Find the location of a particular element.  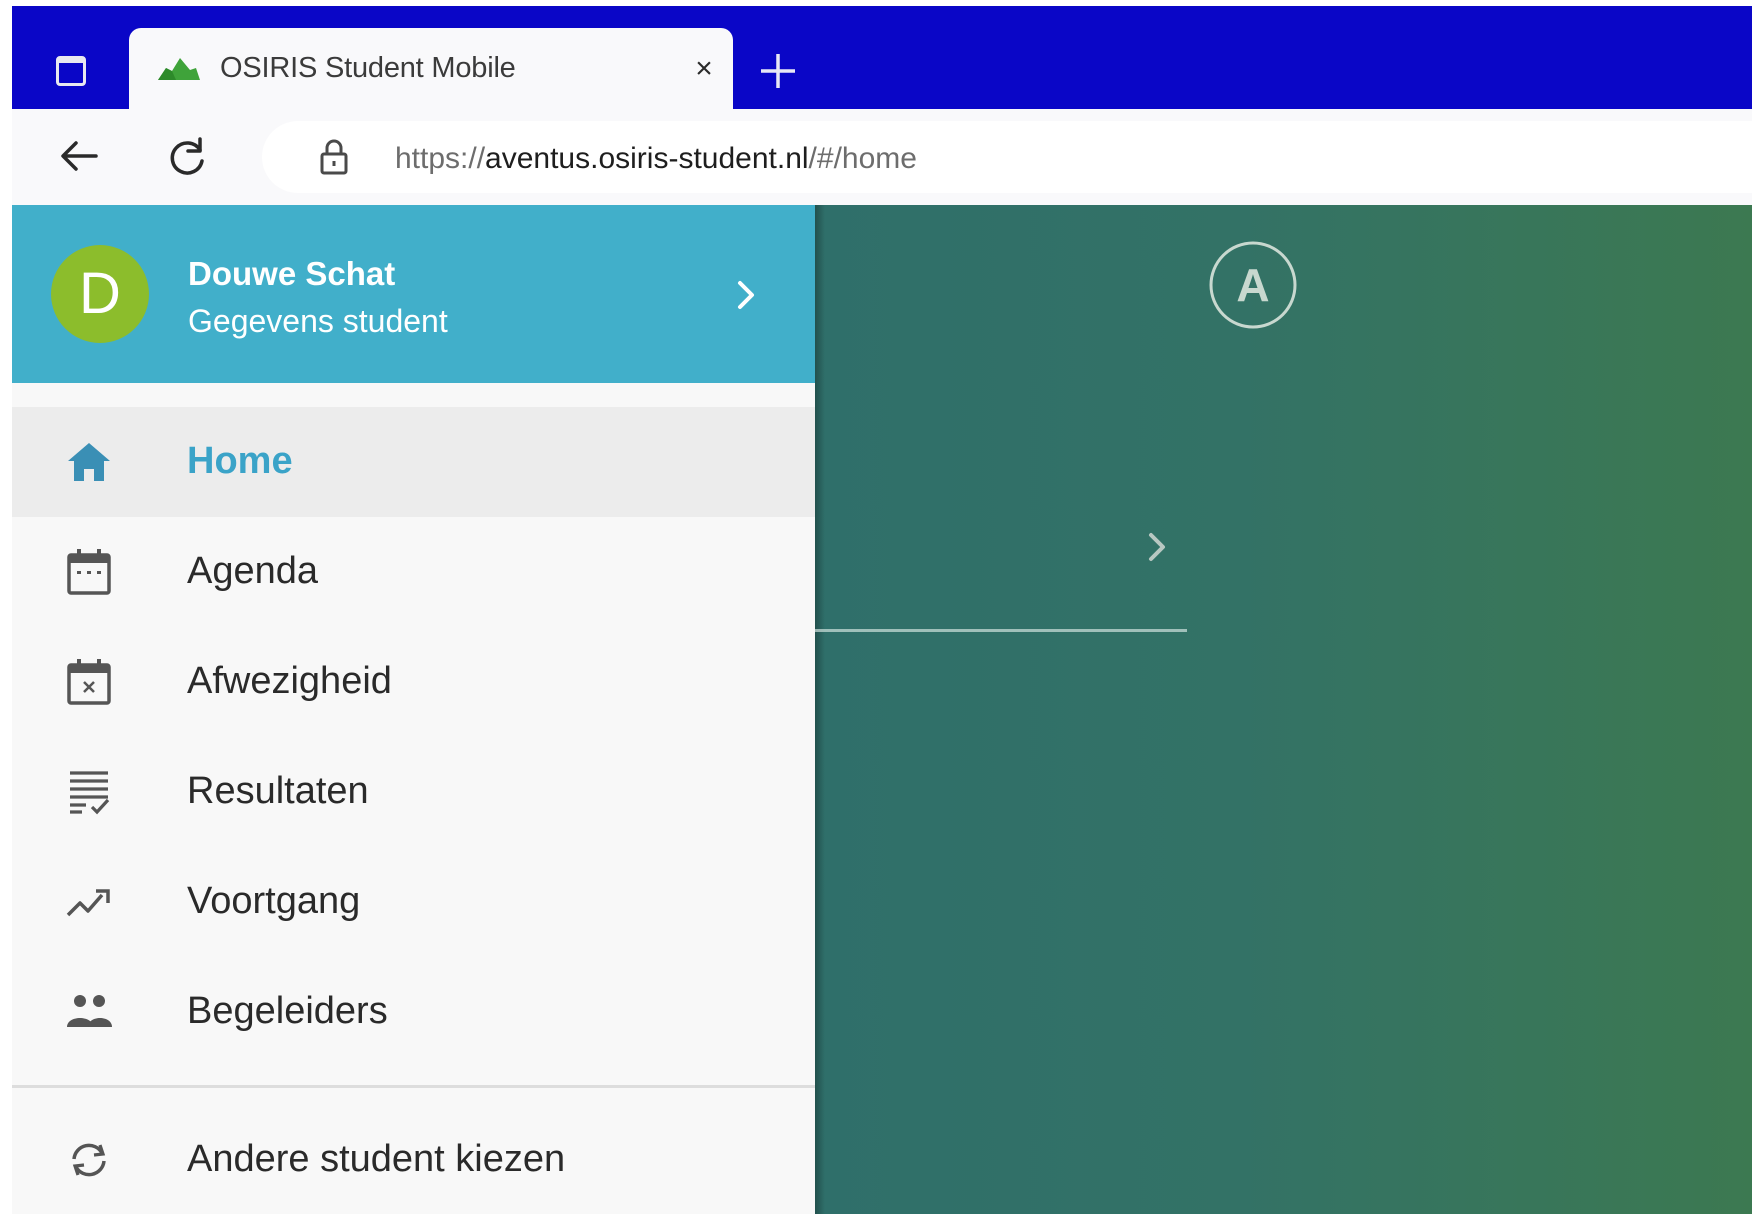

browser-toolbar: https://aventus.osiris-student.nl/#/home is located at coordinates (882, 157).